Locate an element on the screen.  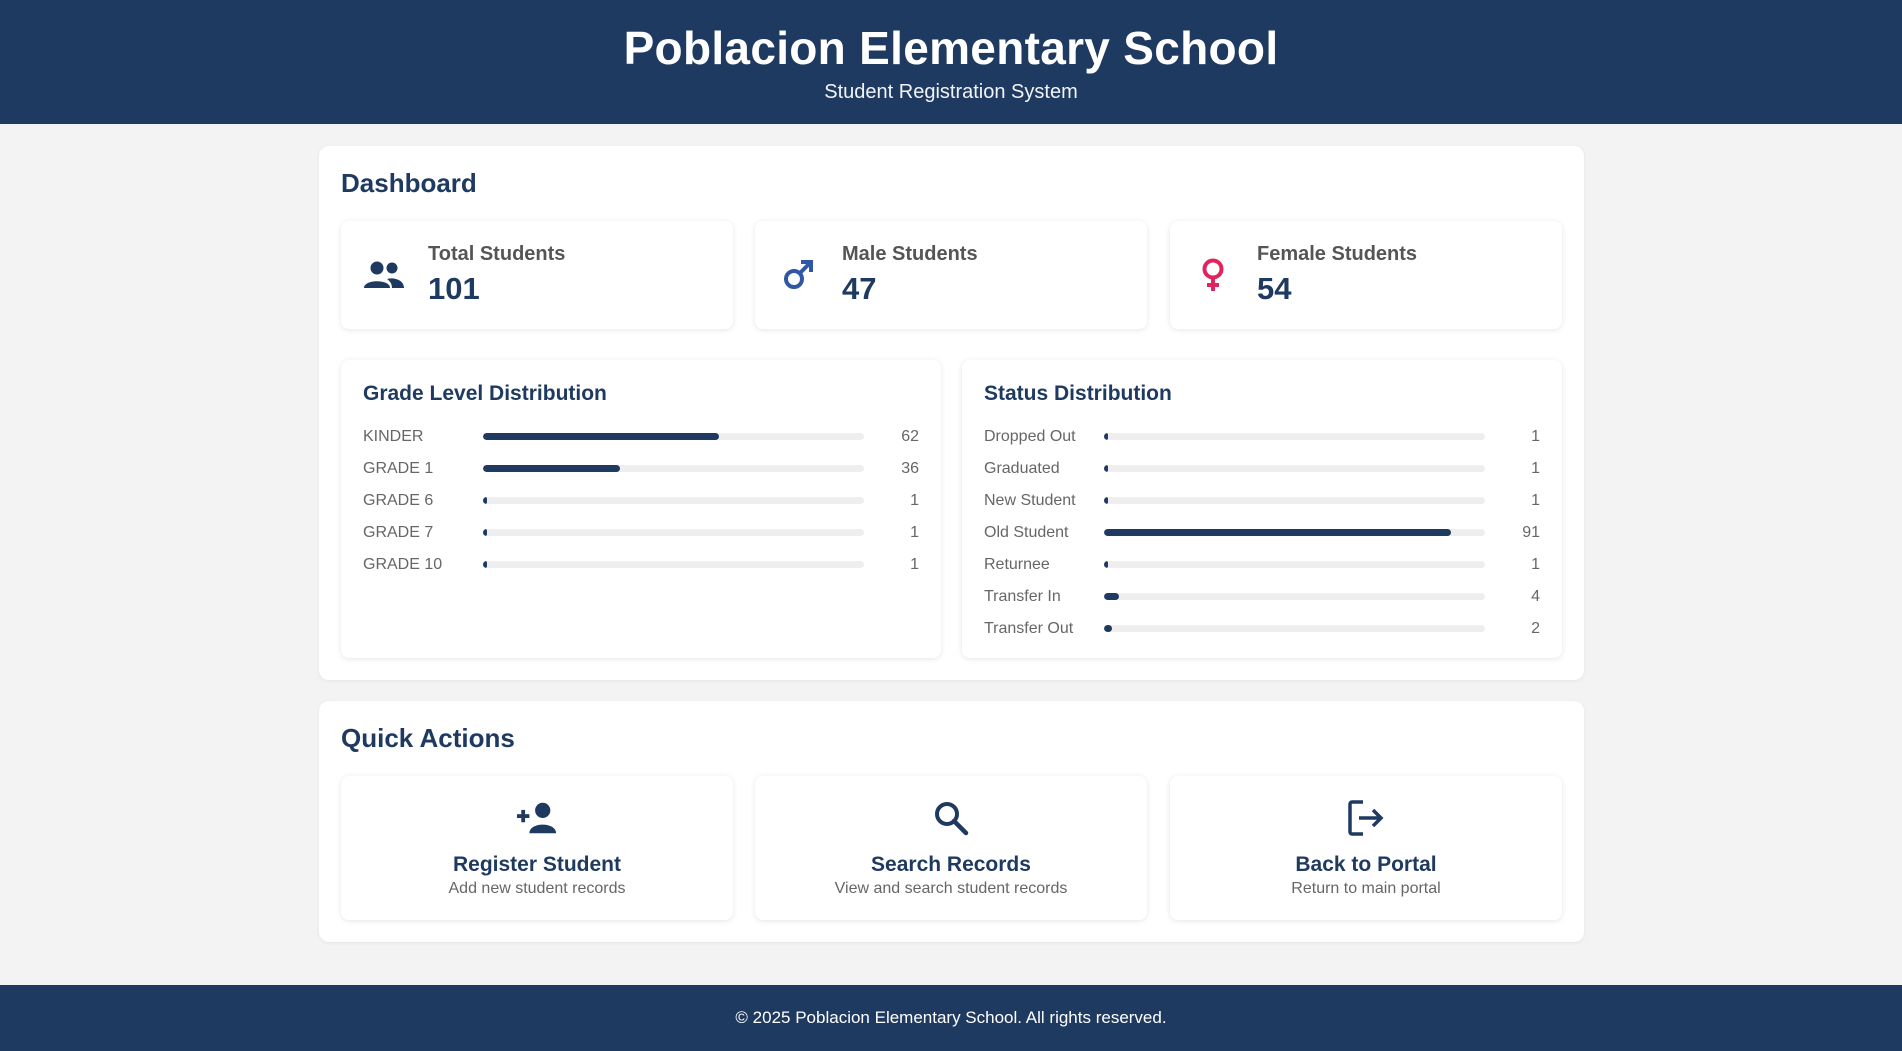
status-row: Dropped Out 1 is located at coordinates (1262, 438).